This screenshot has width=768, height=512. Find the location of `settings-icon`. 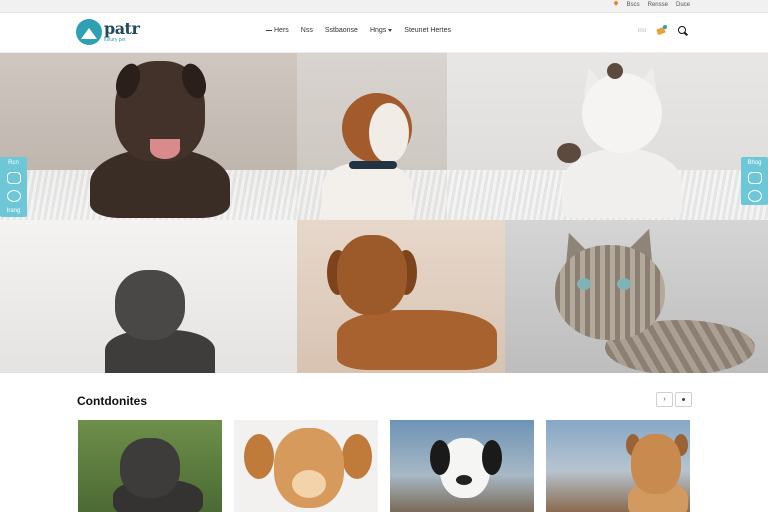

settings-icon is located at coordinates (754, 196).